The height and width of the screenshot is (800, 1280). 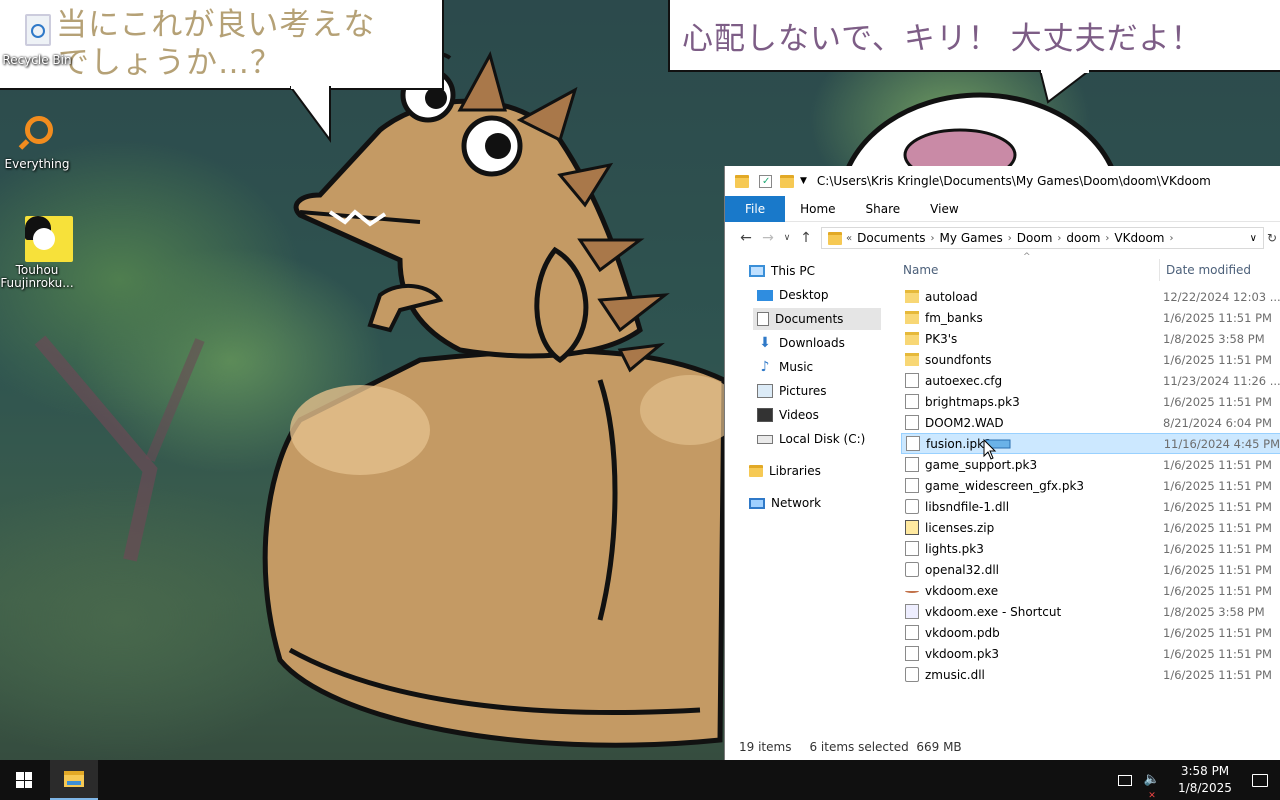 What do you see at coordinates (849, 238) in the screenshot?
I see `overflow-chevron-icon: «` at bounding box center [849, 238].